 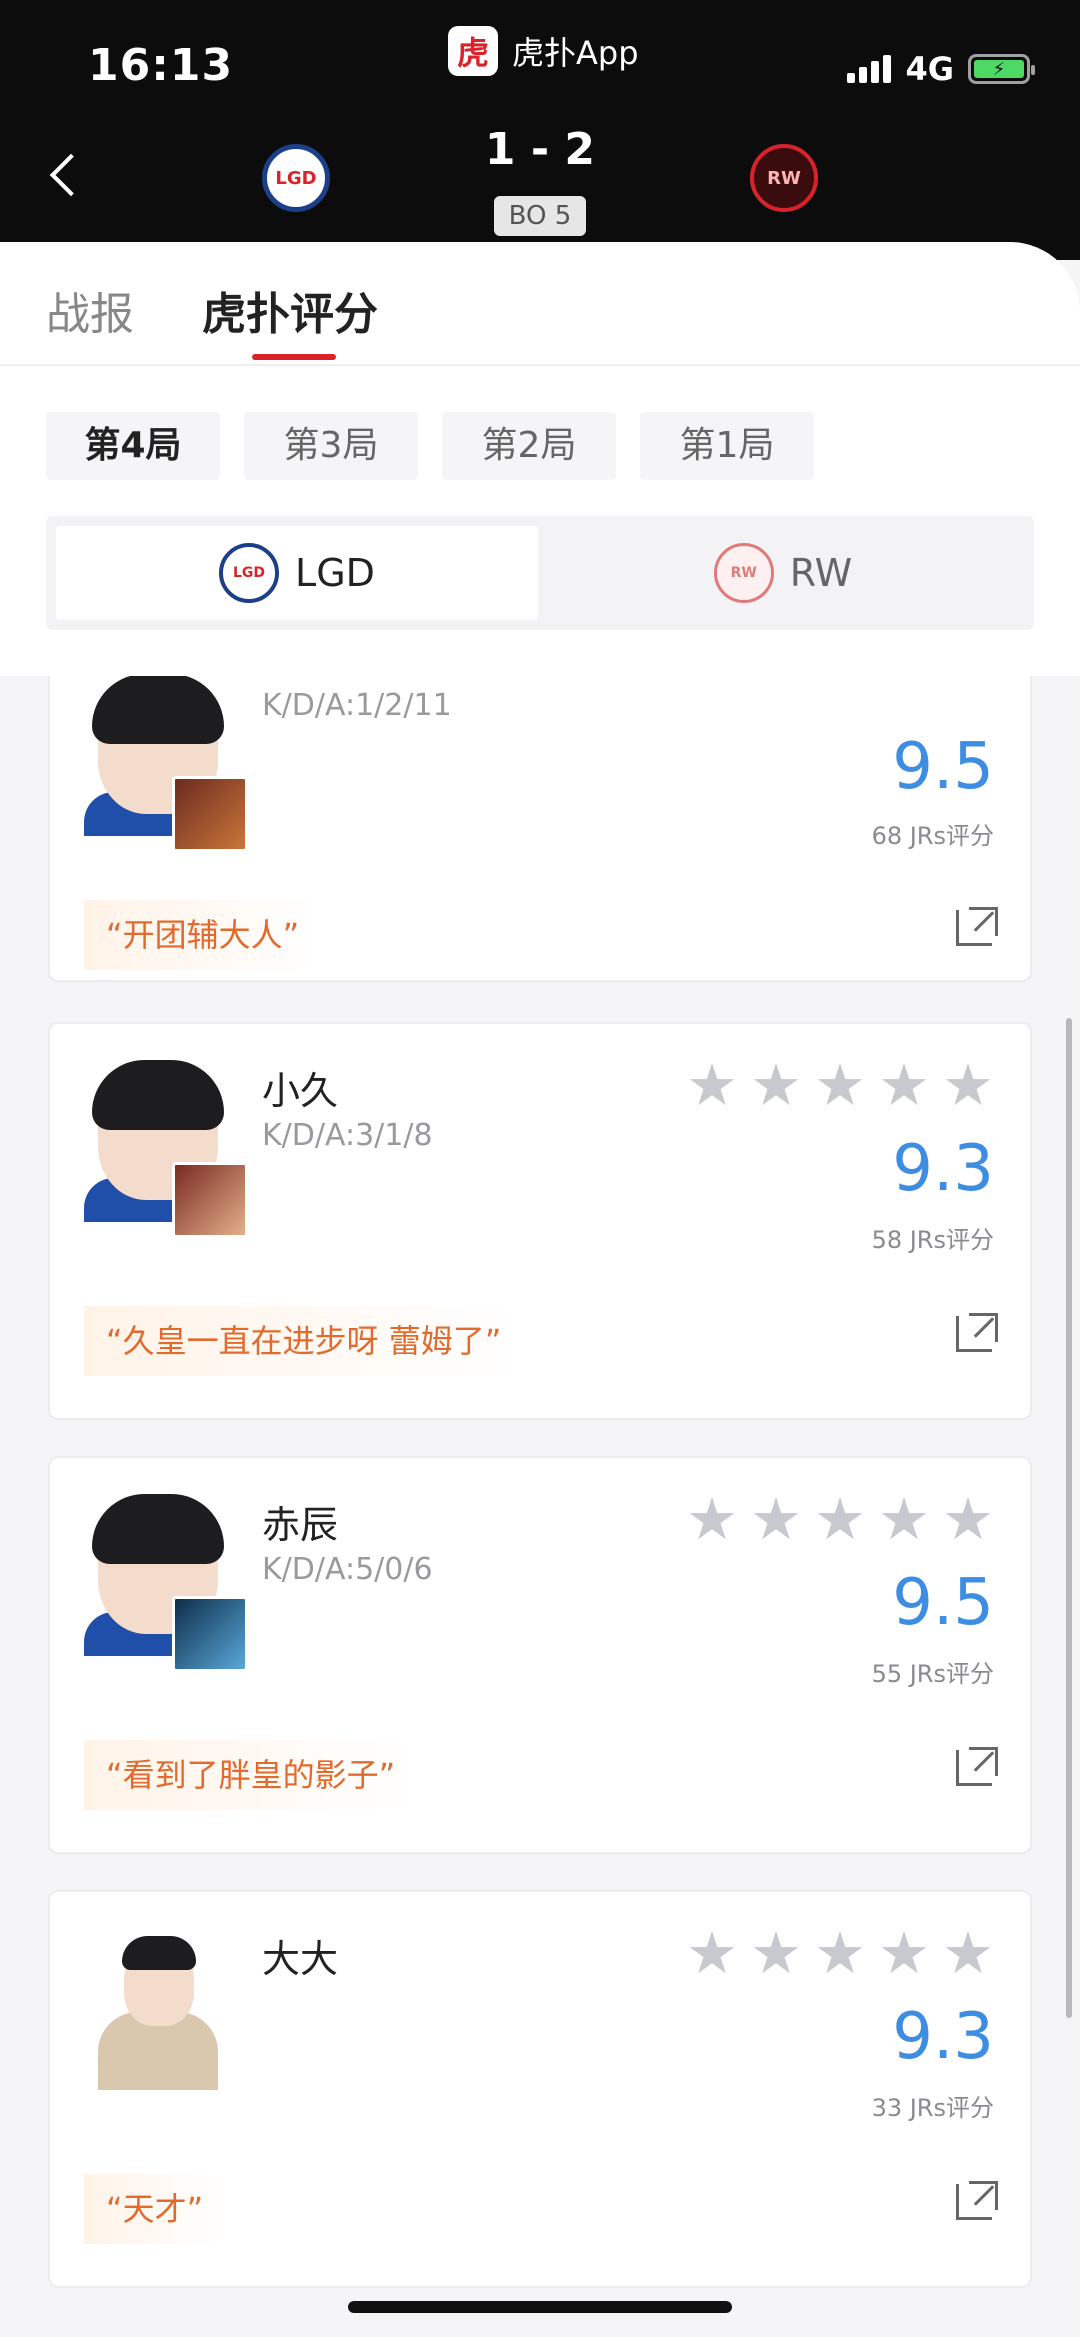 What do you see at coordinates (290, 310) in the screenshot?
I see `tab-rating: 虎扑评分` at bounding box center [290, 310].